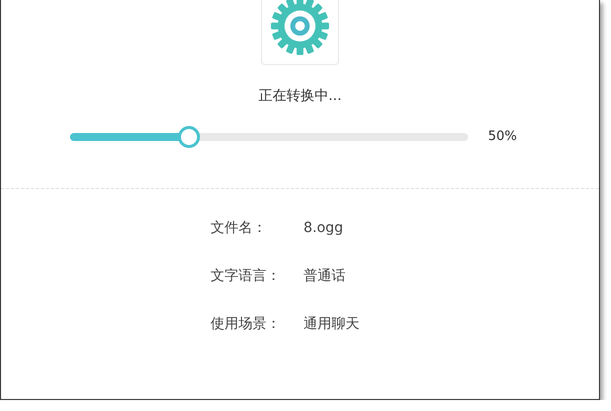 The image size is (611, 411). Describe the element at coordinates (324, 228) in the screenshot. I see `detail-value: 8.ogg` at that location.